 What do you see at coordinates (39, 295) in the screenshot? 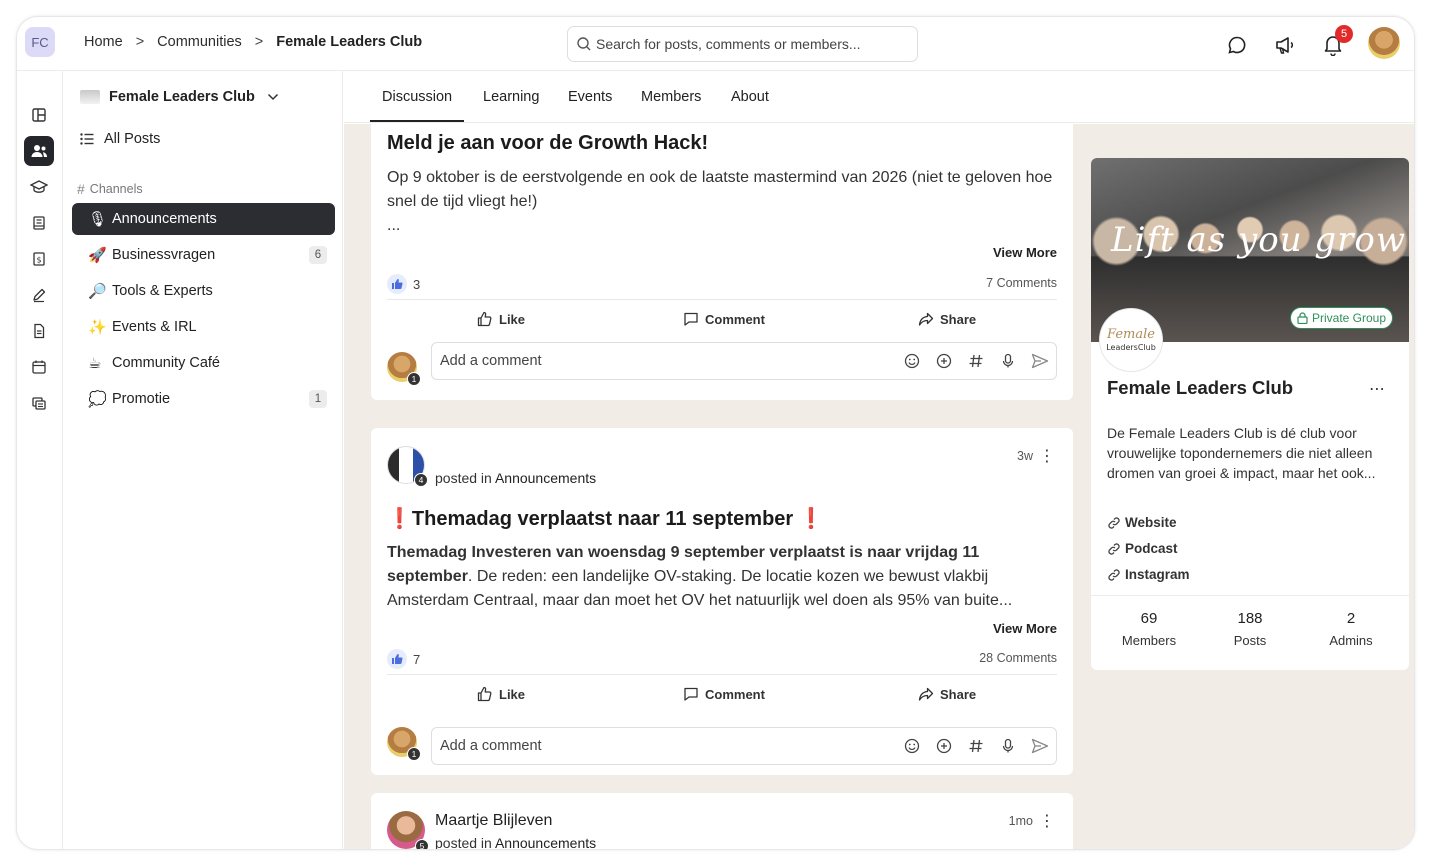
I see `pen-icon` at bounding box center [39, 295].